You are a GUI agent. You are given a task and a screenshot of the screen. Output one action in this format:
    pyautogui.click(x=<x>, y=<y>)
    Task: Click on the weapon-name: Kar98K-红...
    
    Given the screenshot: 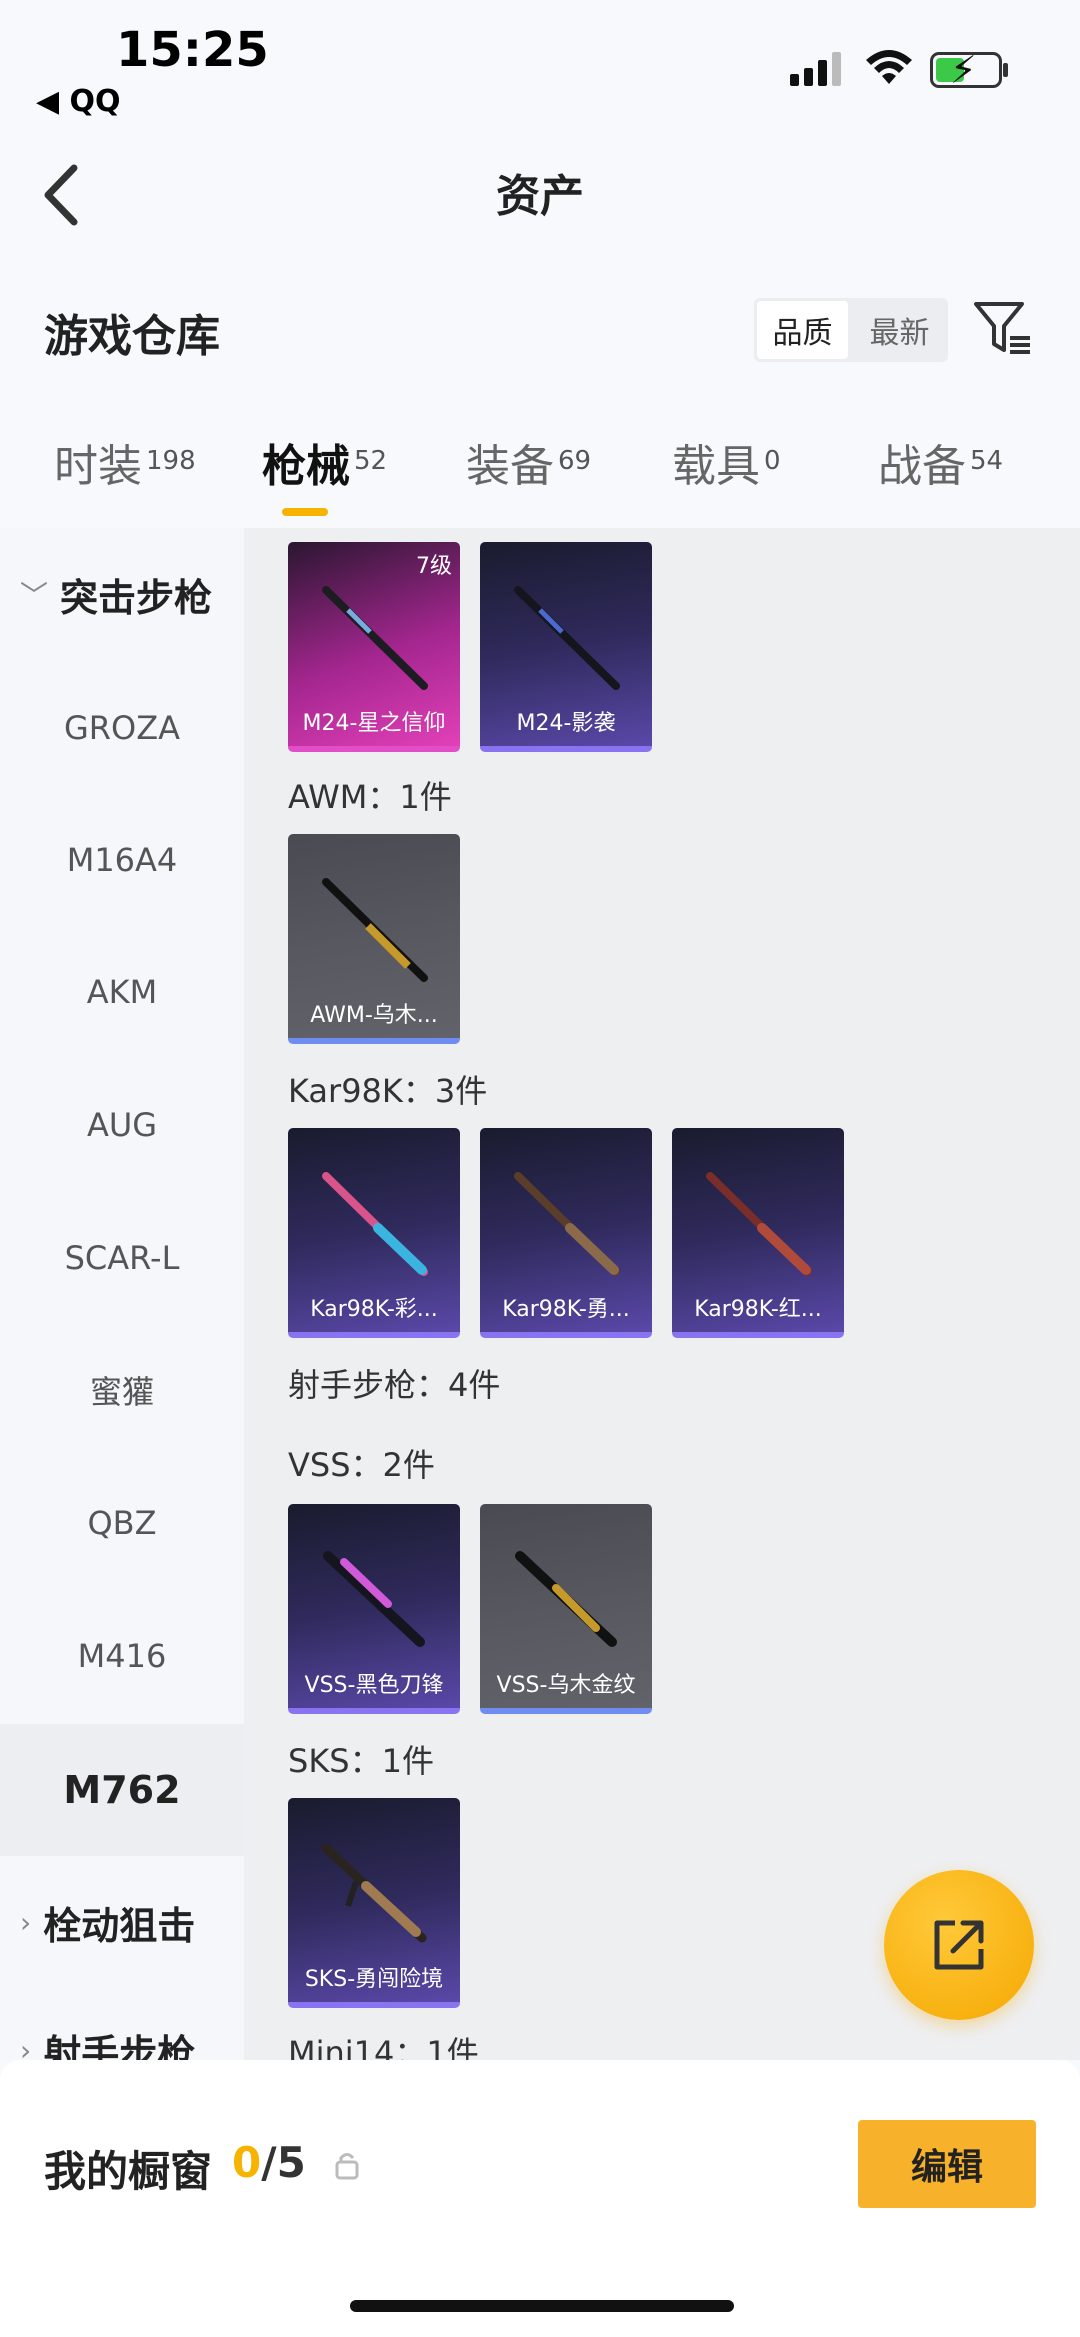 What is the action you would take?
    pyautogui.click(x=758, y=1309)
    